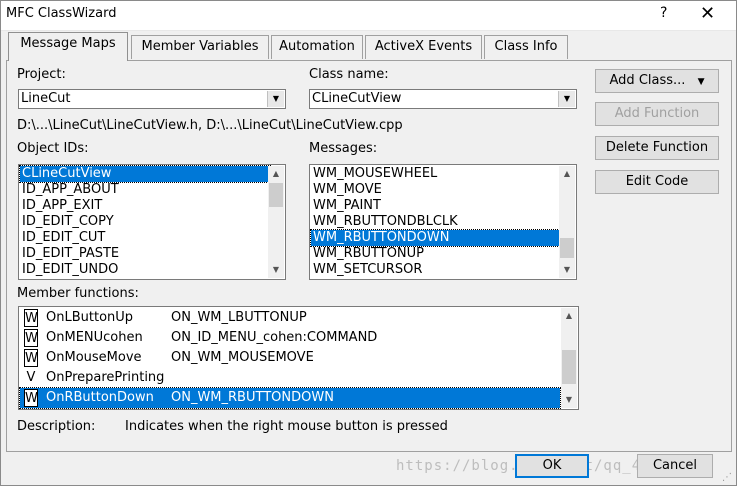  Describe the element at coordinates (94, 337) in the screenshot. I see `member-name: OnMENUcohen` at that location.